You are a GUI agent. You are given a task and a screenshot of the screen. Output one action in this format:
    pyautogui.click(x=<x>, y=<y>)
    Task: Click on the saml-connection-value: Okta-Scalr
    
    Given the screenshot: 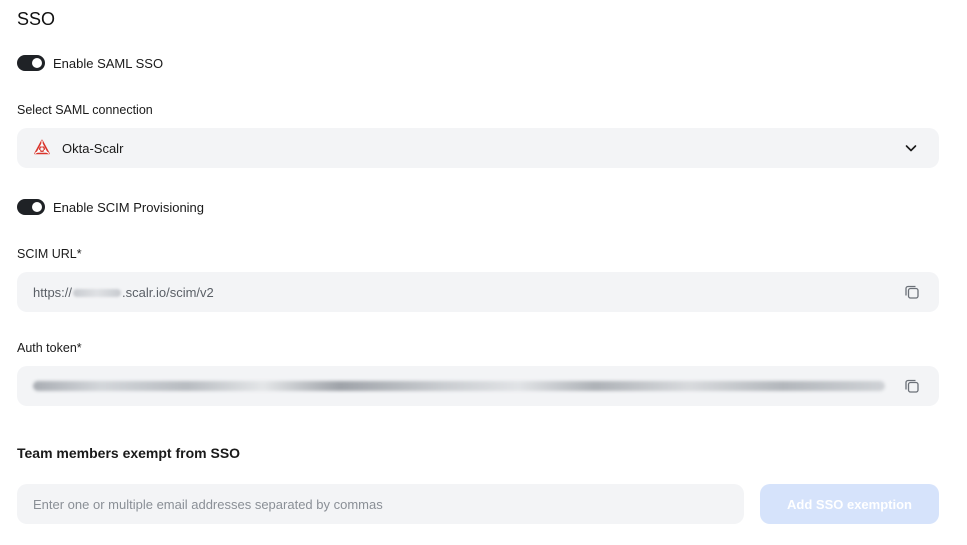 What is the action you would take?
    pyautogui.click(x=93, y=148)
    